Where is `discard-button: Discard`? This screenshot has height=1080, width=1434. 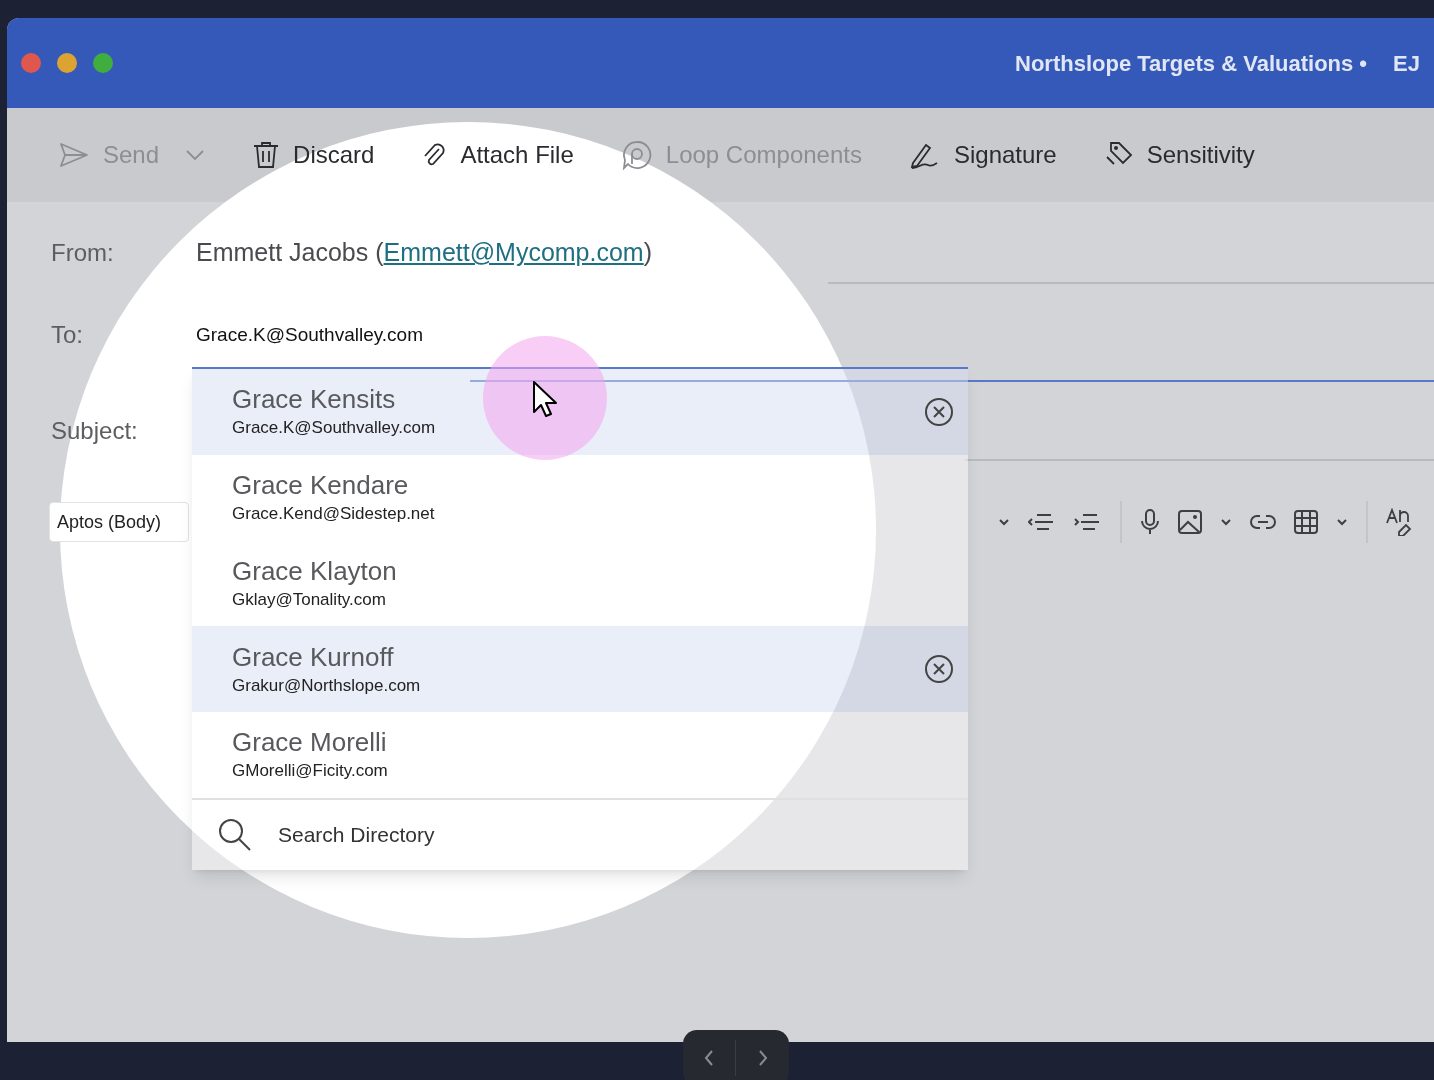
discard-button: Discard is located at coordinates (314, 155).